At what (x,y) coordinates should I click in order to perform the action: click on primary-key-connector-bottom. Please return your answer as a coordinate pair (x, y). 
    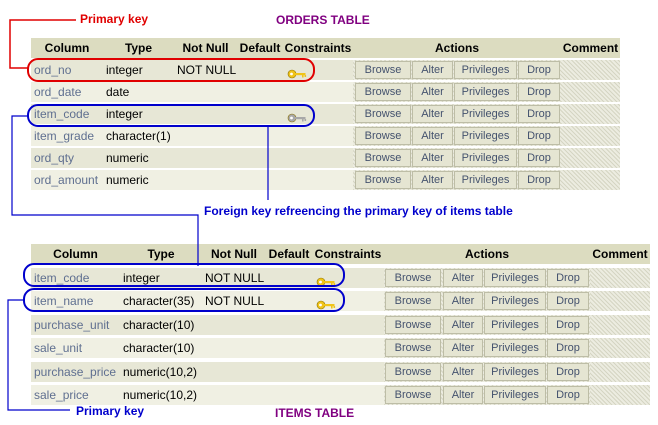
    Looking at the image, I should click on (38, 355).